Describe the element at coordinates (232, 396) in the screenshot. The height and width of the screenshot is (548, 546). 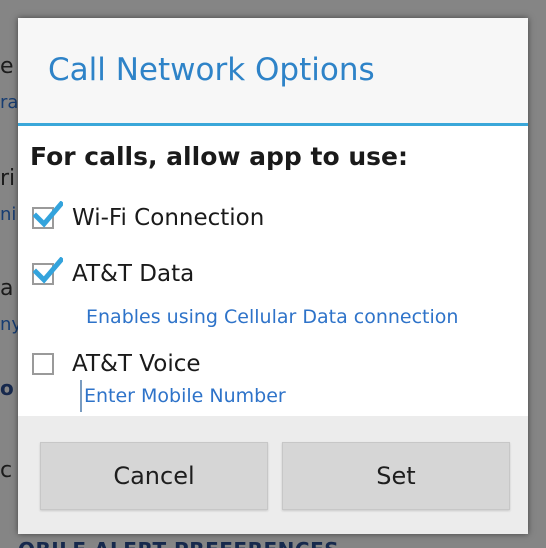
I see `mobile-number-input` at that location.